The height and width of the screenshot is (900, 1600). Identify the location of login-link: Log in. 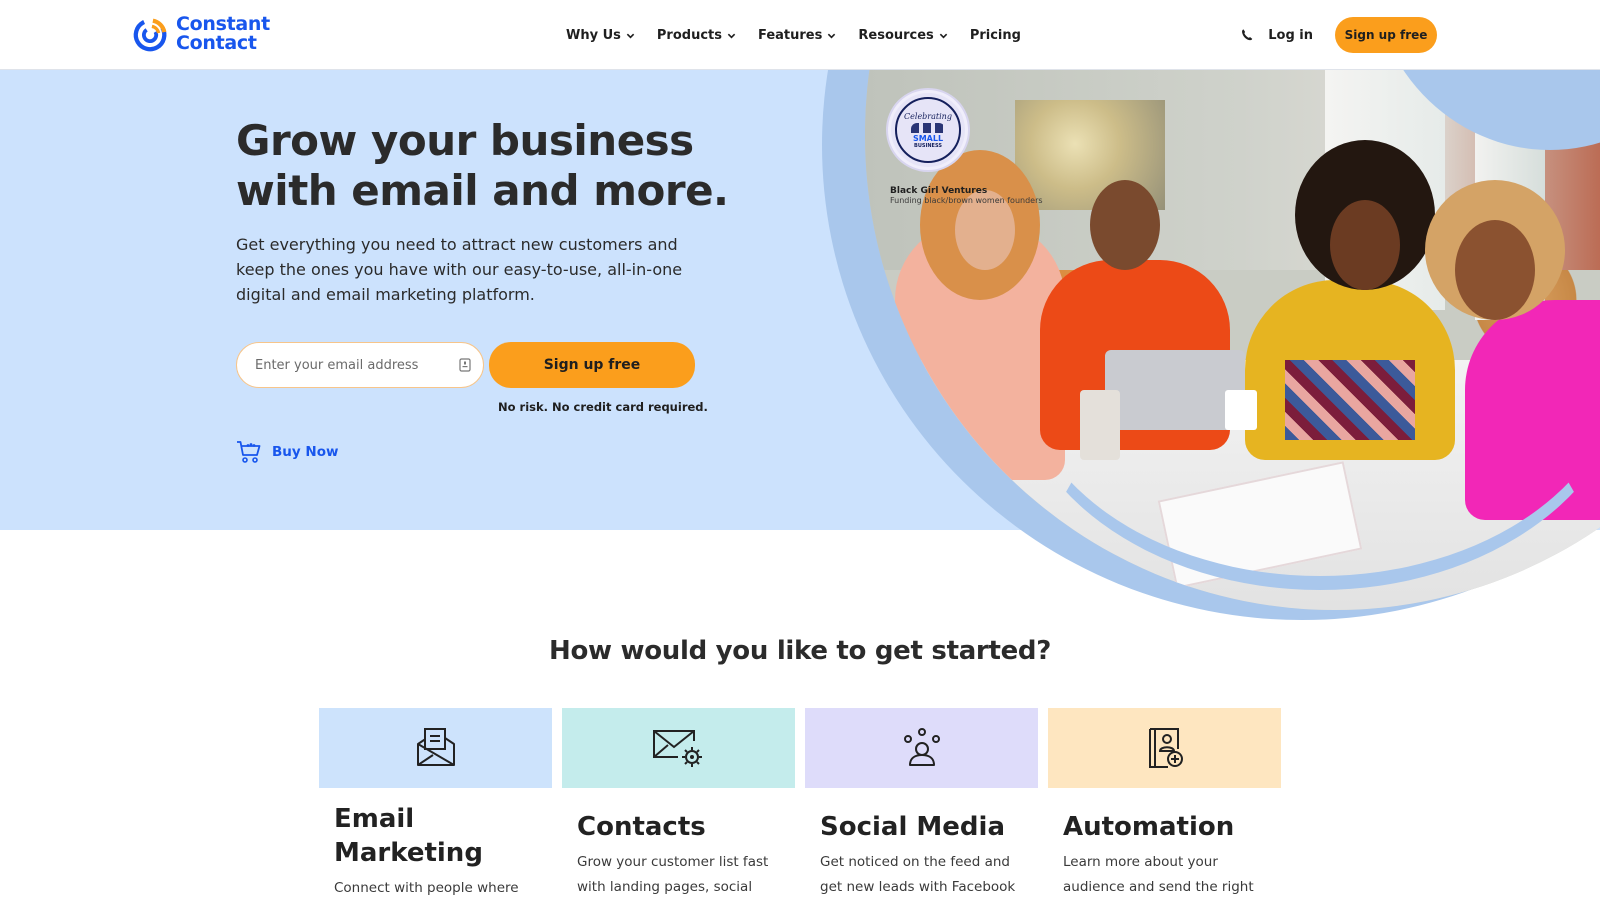
(1290, 35).